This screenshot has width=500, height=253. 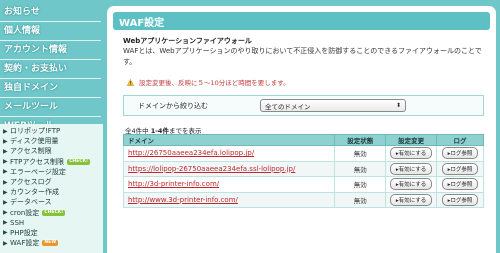 I want to click on page-header: WAF設定, so click(x=301, y=21).